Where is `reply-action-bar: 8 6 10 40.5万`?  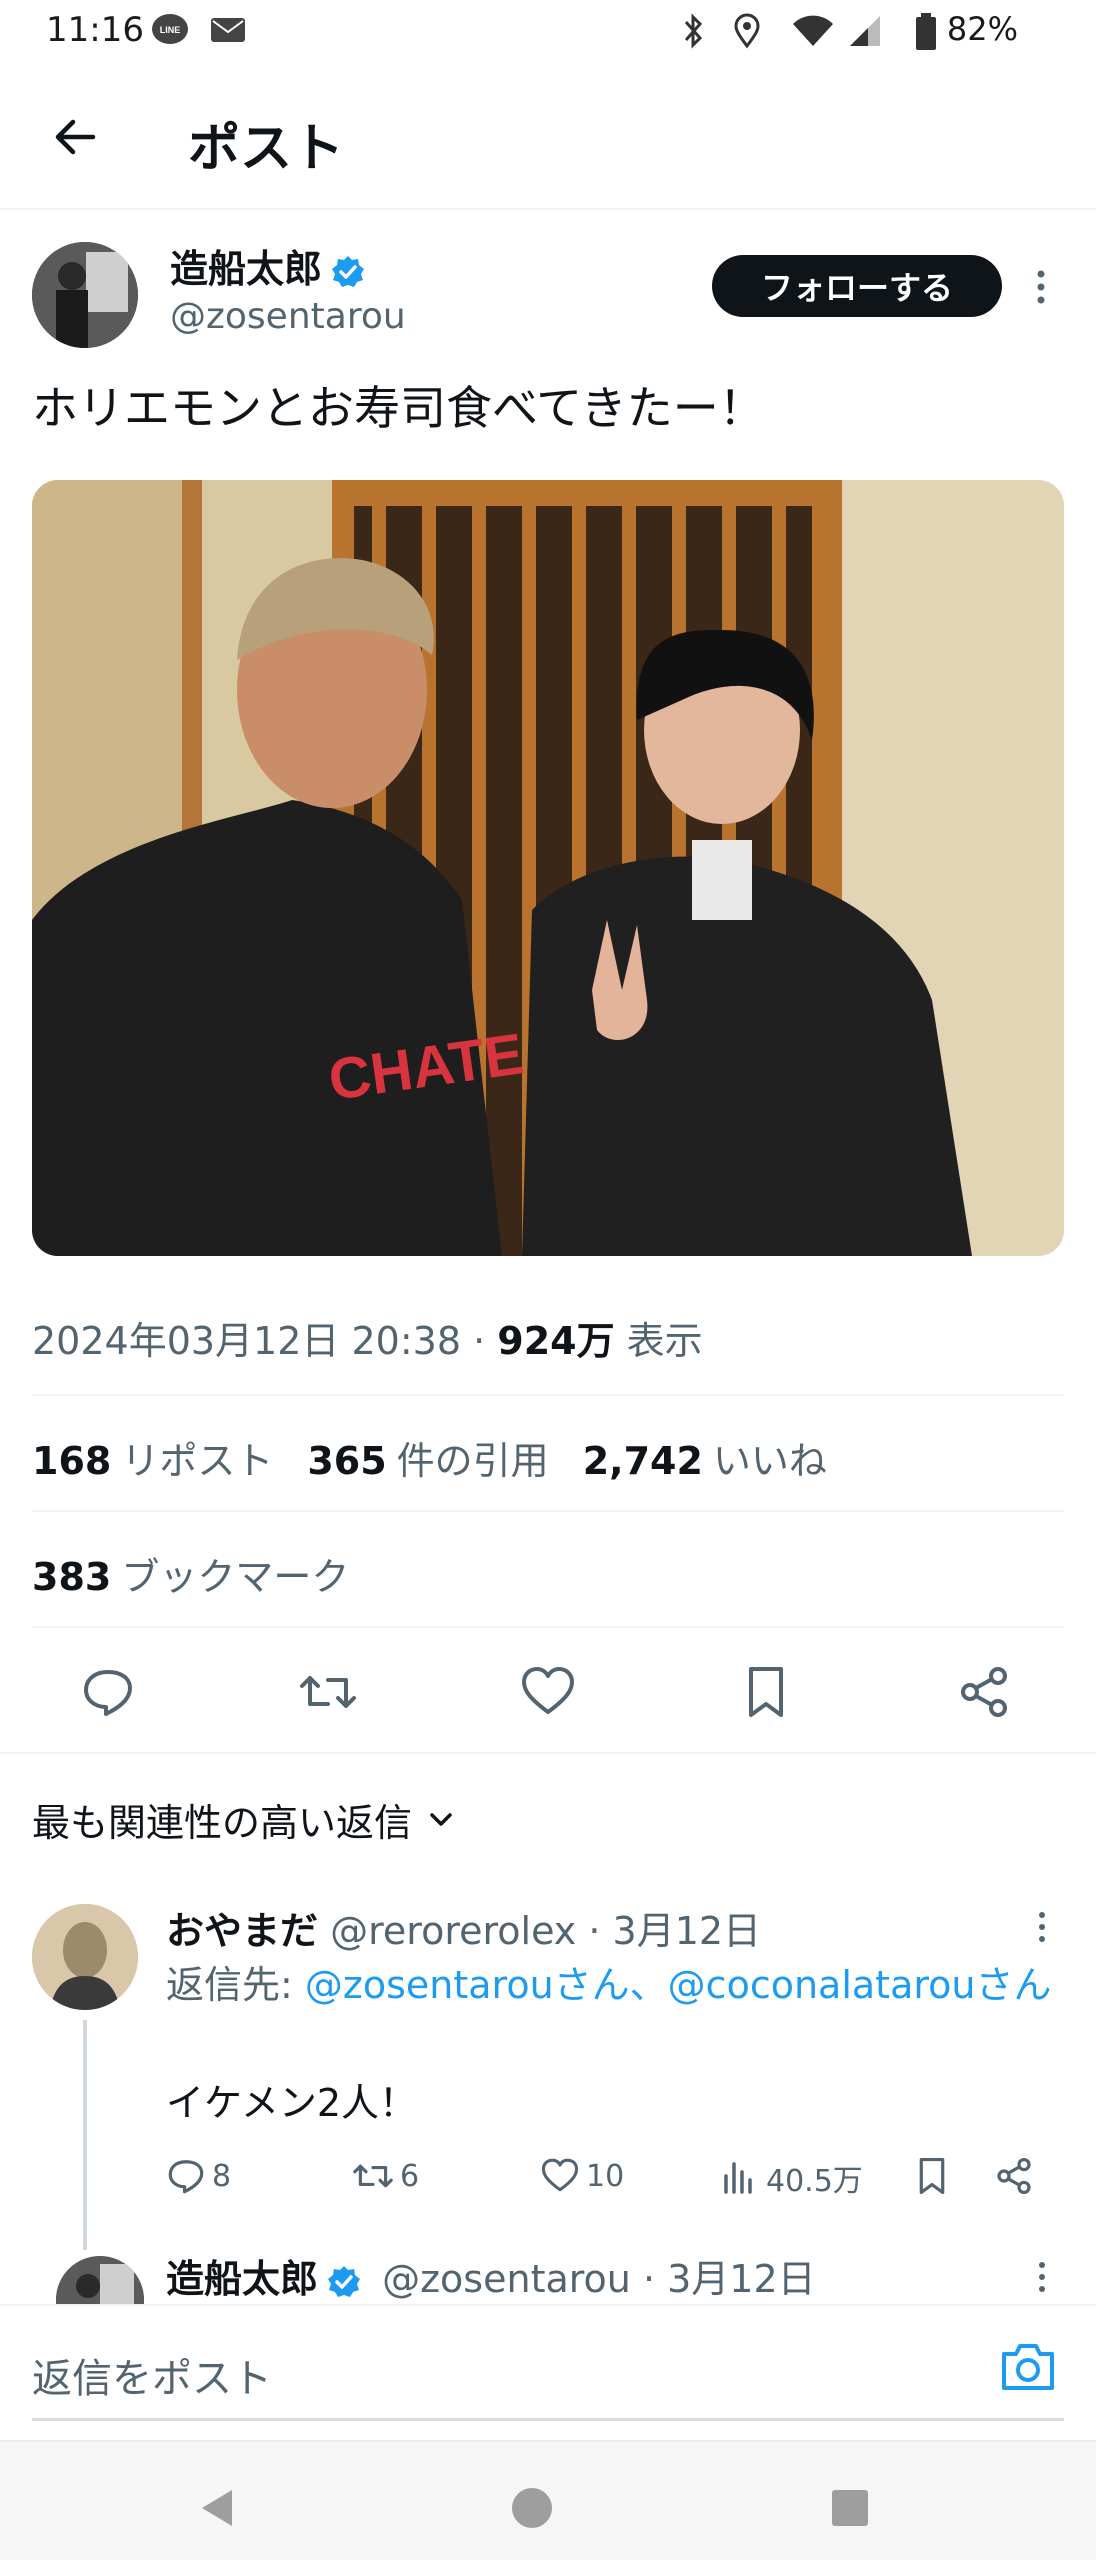
reply-action-bar: 8 6 10 40.5万 is located at coordinates (616, 2180).